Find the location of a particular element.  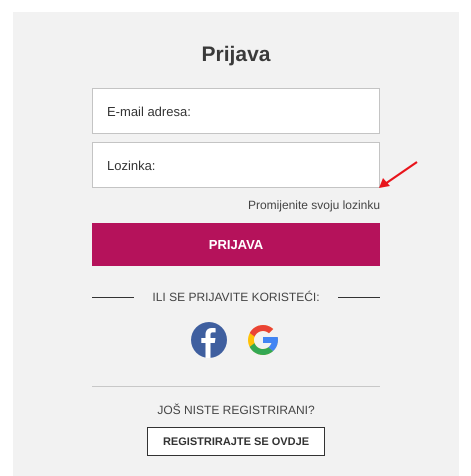

facebook-icon is located at coordinates (209, 340).